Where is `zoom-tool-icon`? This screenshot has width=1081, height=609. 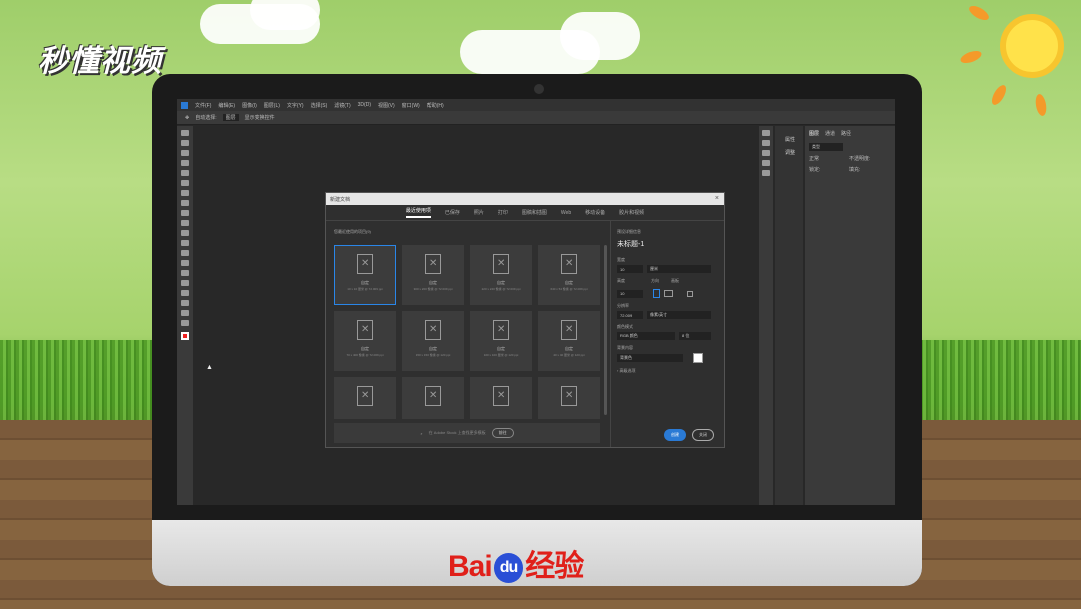
zoom-tool-icon is located at coordinates (185, 323).